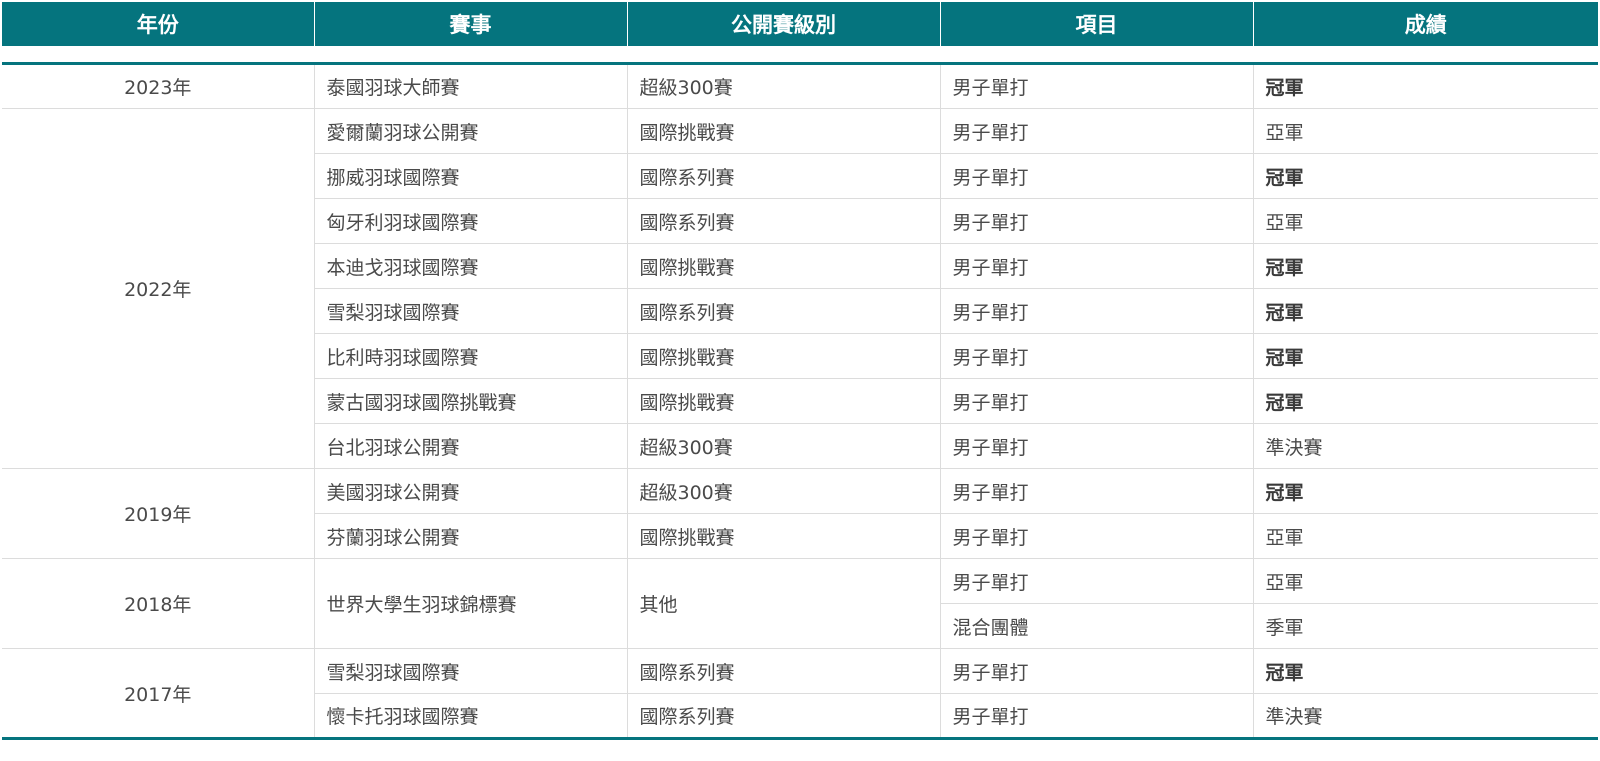 The image size is (1600, 761). I want to click on event-cell: 挪威羽球國際賽, so click(470, 176).